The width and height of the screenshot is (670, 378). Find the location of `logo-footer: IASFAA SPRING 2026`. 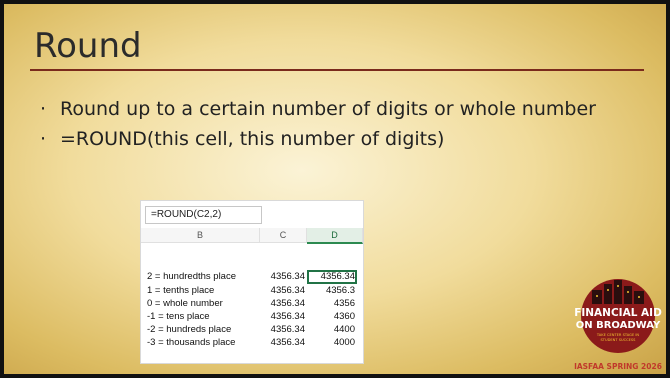

logo-footer: IASFAA SPRING 2026 is located at coordinates (618, 366).